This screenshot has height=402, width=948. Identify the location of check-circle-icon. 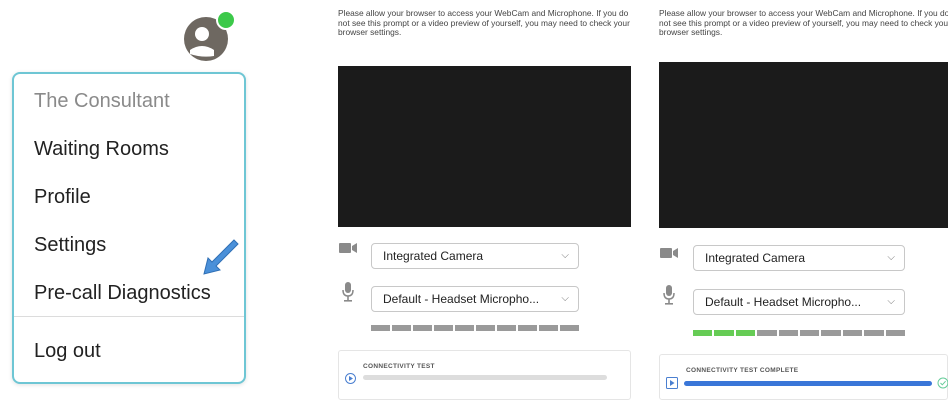
(942, 383).